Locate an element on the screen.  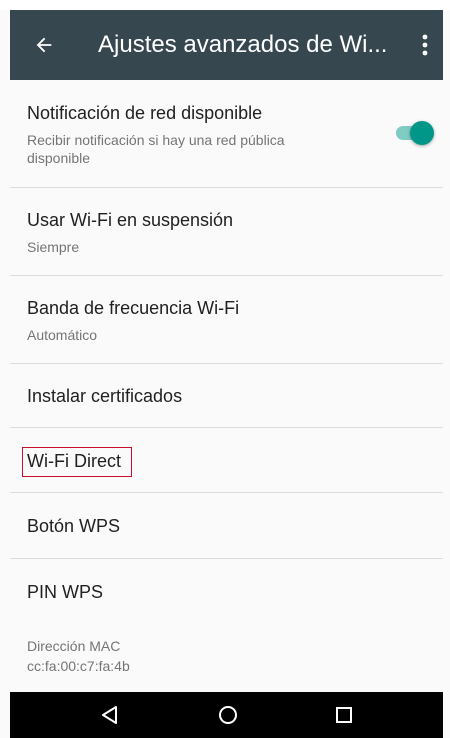
setting-wps-pin: PIN WPS is located at coordinates (226, 589).